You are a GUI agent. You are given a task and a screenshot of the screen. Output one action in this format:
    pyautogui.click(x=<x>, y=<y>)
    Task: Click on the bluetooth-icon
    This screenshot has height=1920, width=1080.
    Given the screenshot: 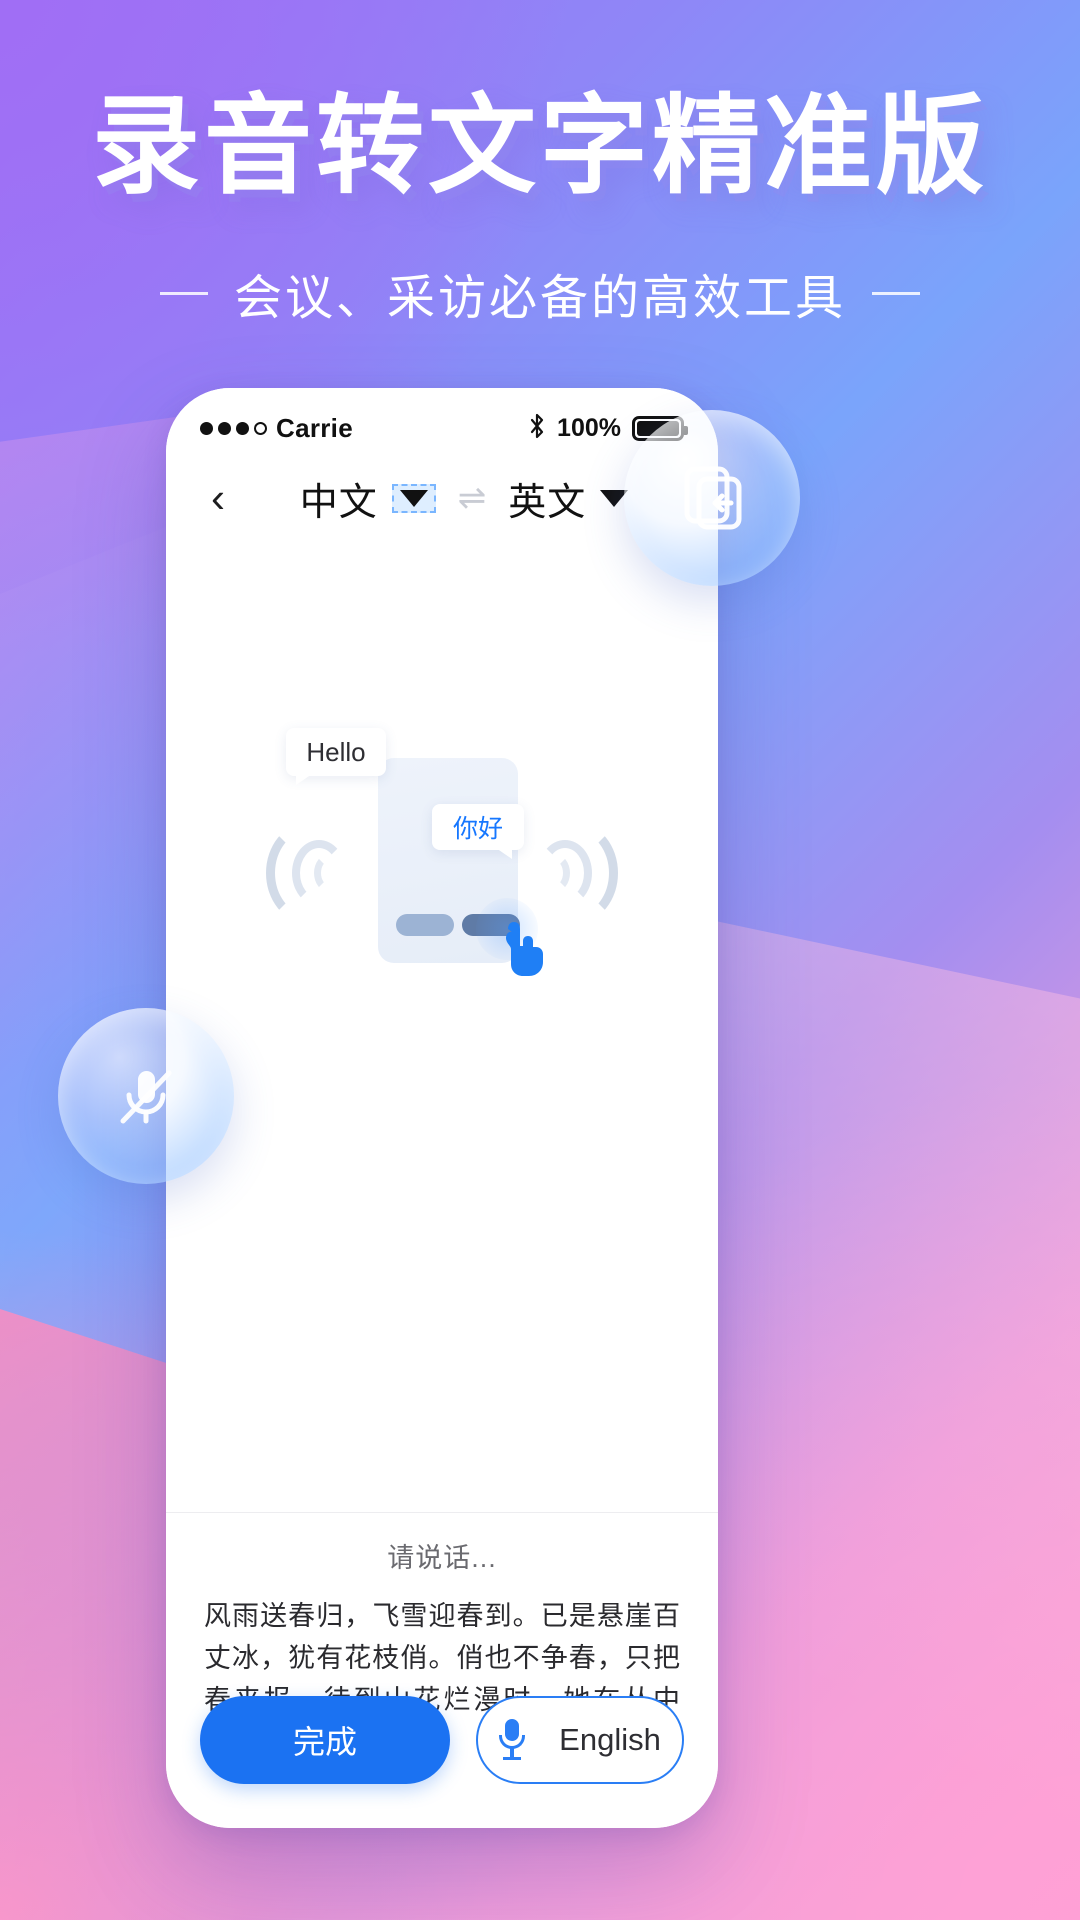 What is the action you would take?
    pyautogui.click(x=537, y=428)
    